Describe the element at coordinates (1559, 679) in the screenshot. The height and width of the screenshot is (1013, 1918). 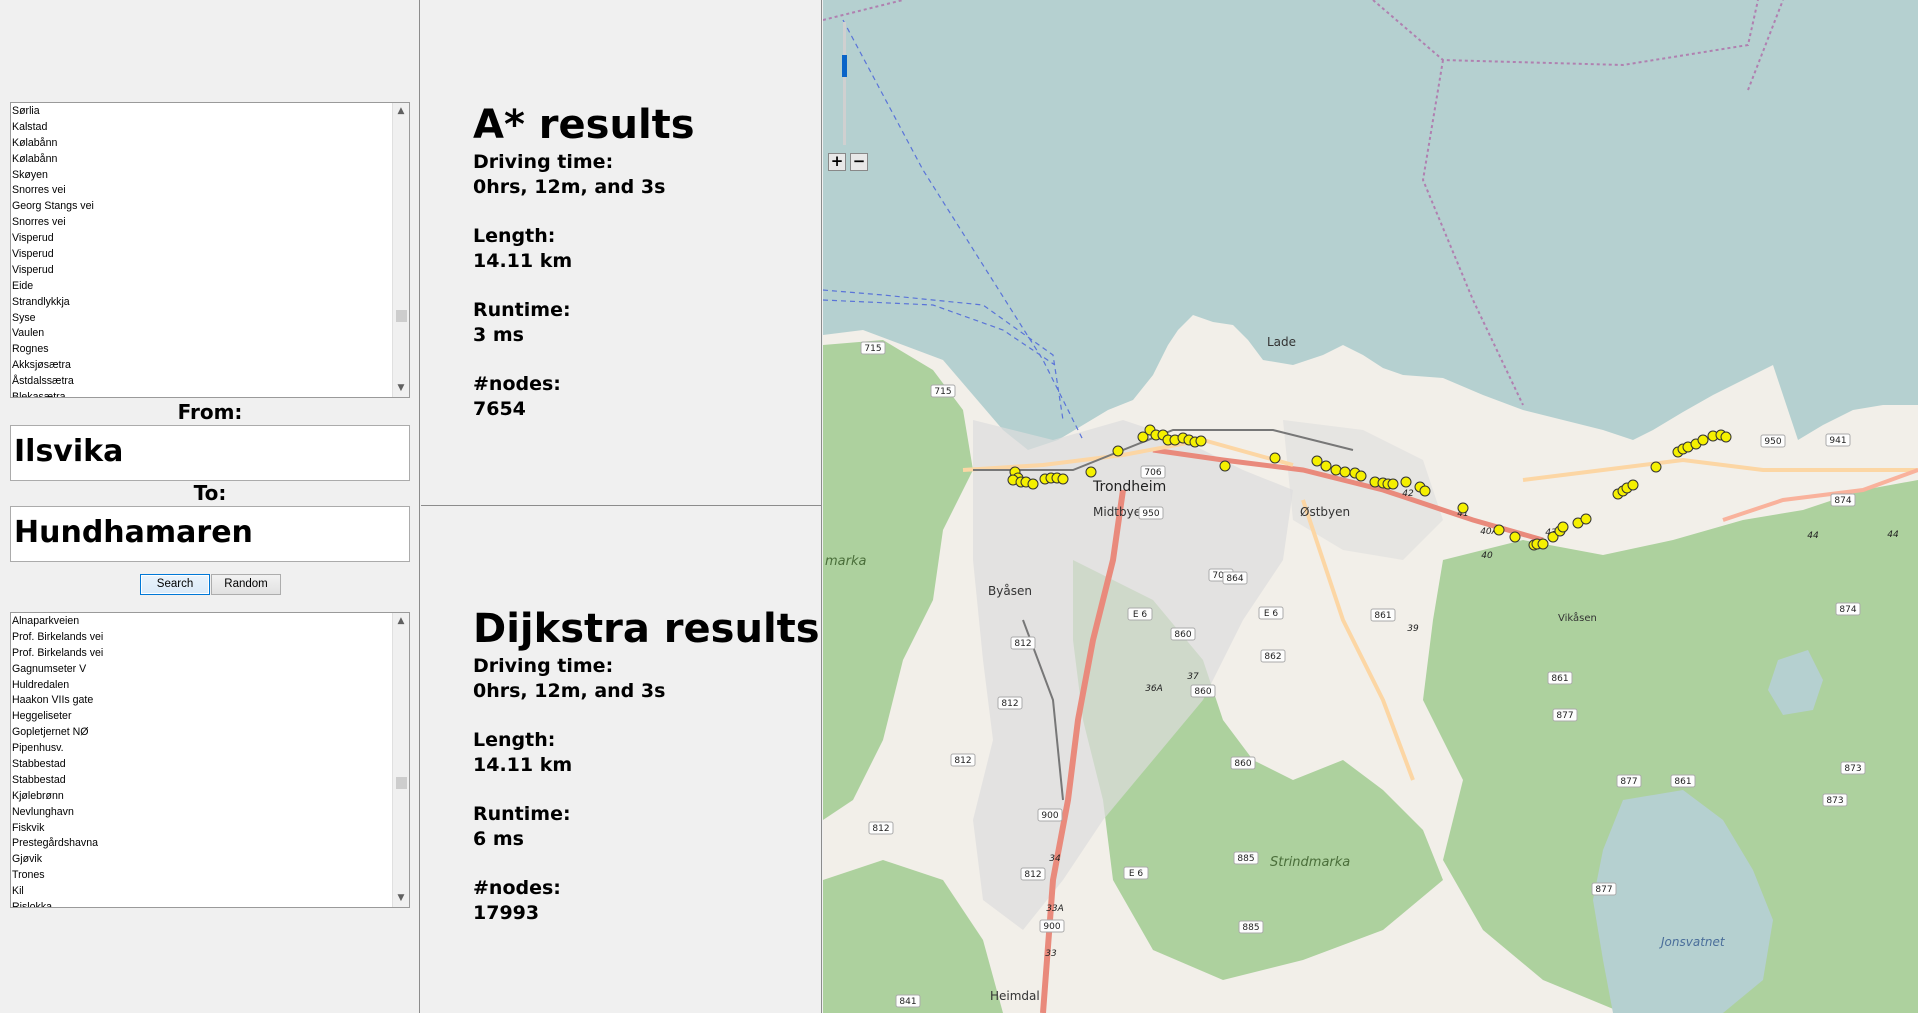
I see `road-shield-label: 861` at that location.